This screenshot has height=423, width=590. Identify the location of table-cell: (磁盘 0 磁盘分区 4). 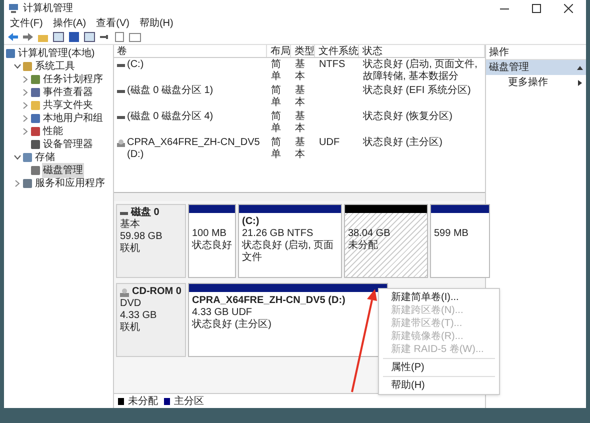
(170, 117).